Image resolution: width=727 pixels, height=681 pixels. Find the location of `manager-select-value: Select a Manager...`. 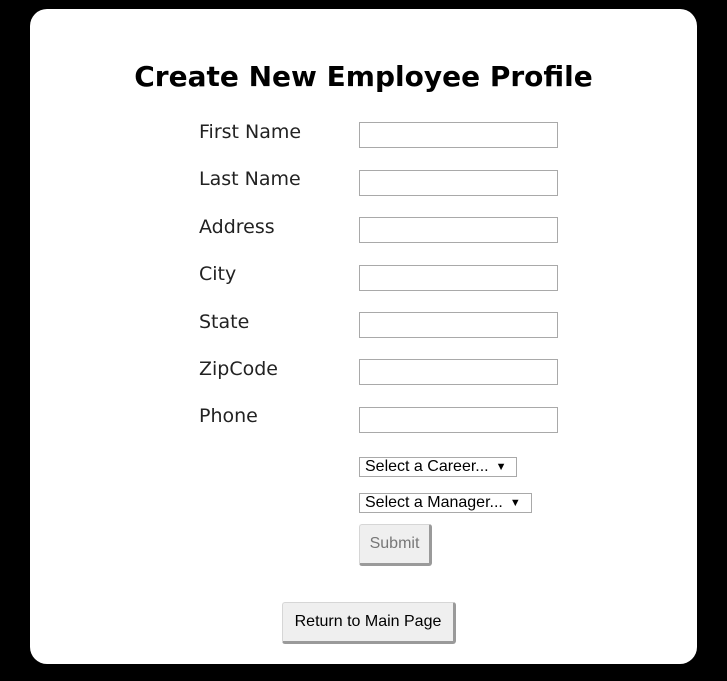

manager-select-value: Select a Manager... is located at coordinates (434, 502).